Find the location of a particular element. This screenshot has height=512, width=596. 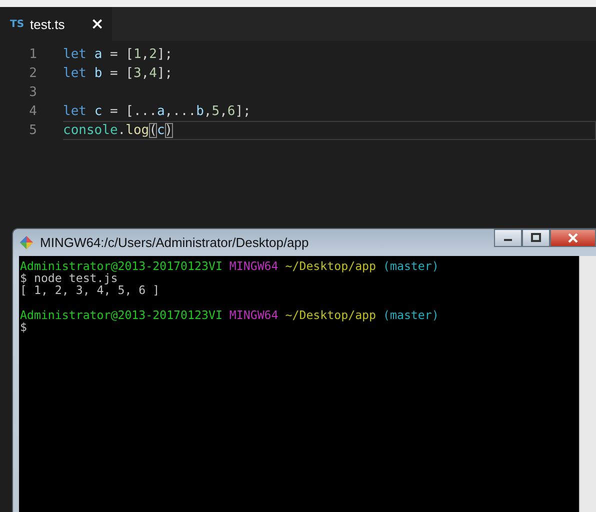

close-icon is located at coordinates (573, 238).